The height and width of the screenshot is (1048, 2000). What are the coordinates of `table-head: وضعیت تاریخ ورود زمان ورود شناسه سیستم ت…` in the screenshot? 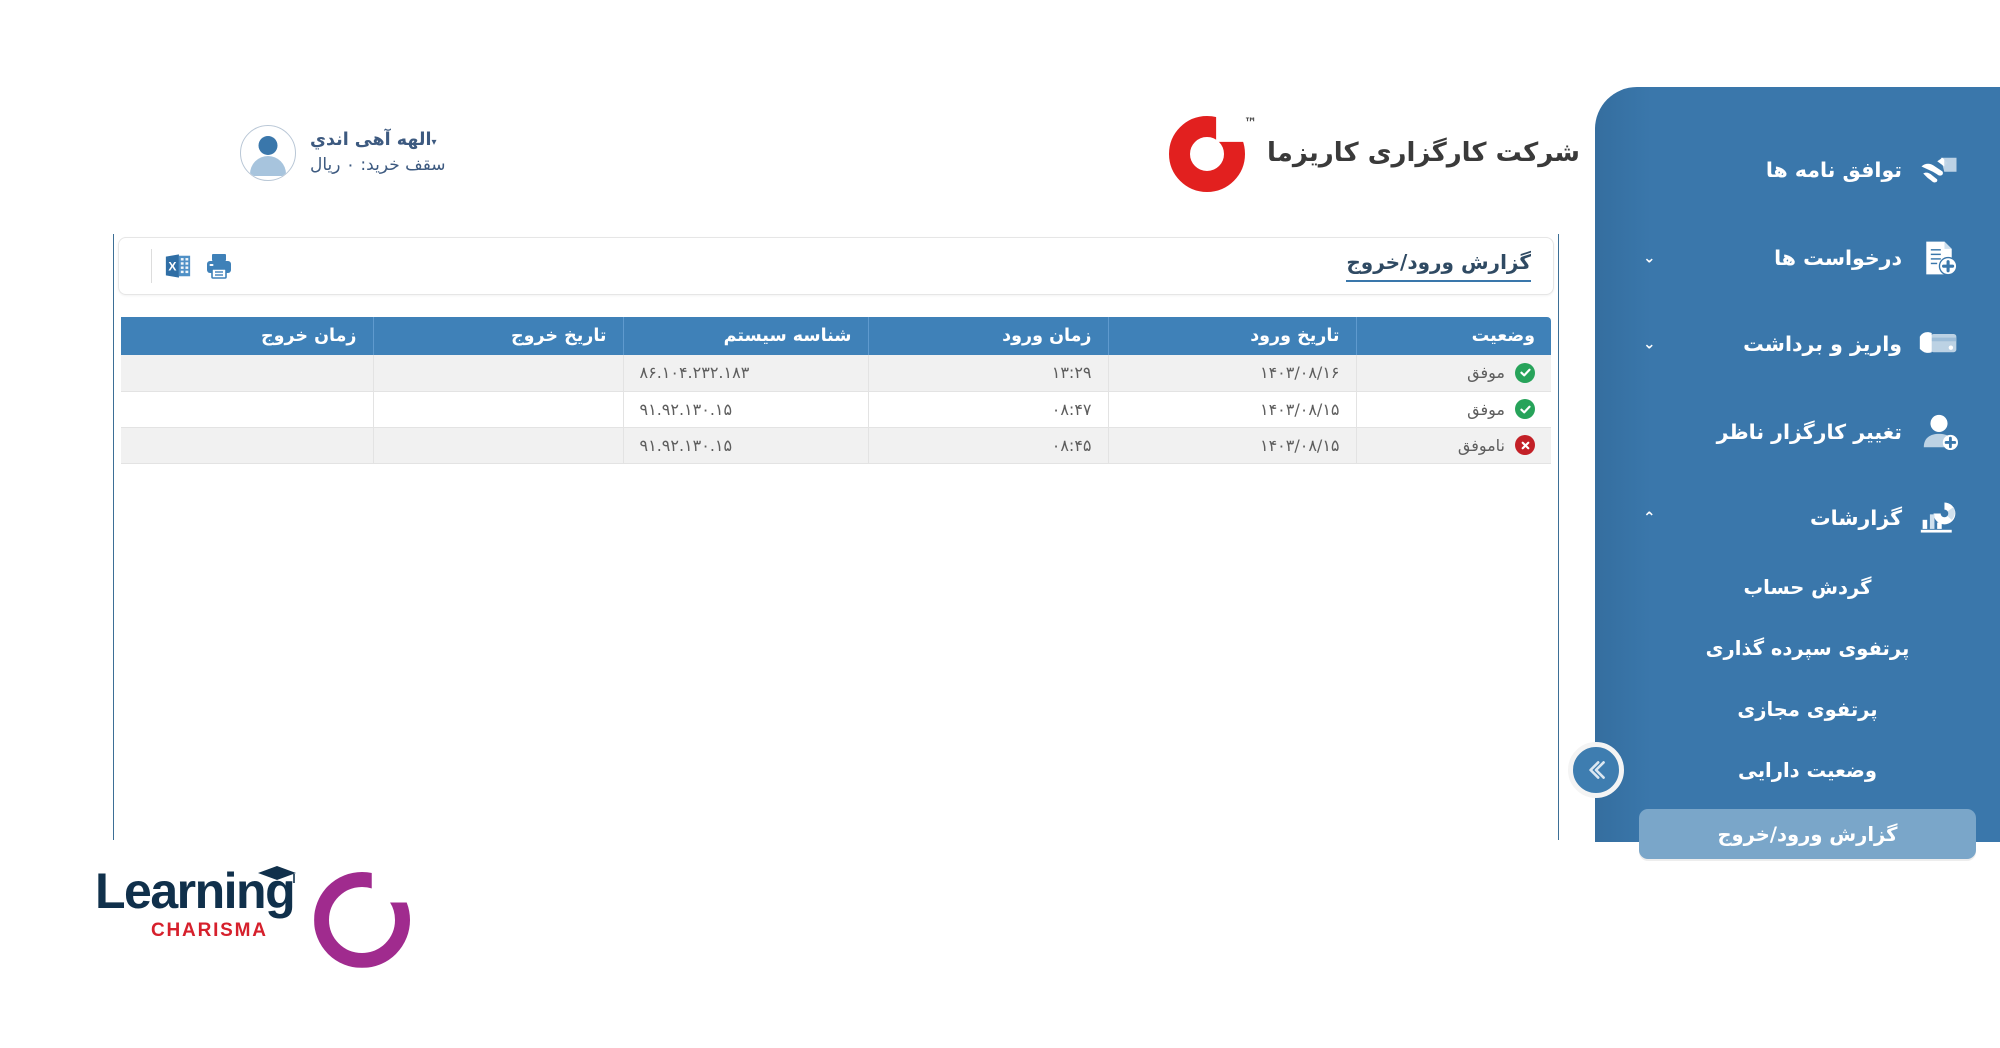 It's located at (836, 336).